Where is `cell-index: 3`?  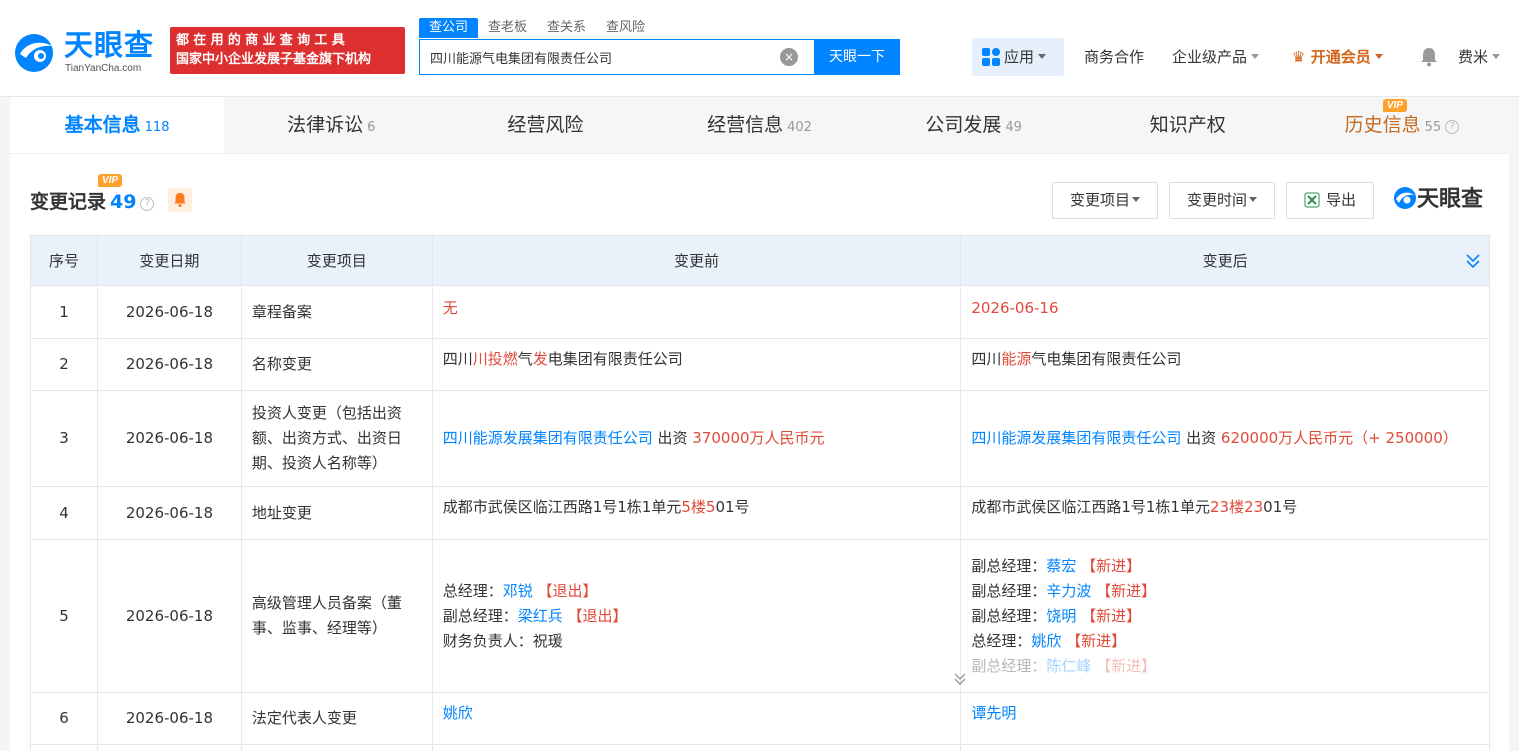
cell-index: 3 is located at coordinates (64, 438).